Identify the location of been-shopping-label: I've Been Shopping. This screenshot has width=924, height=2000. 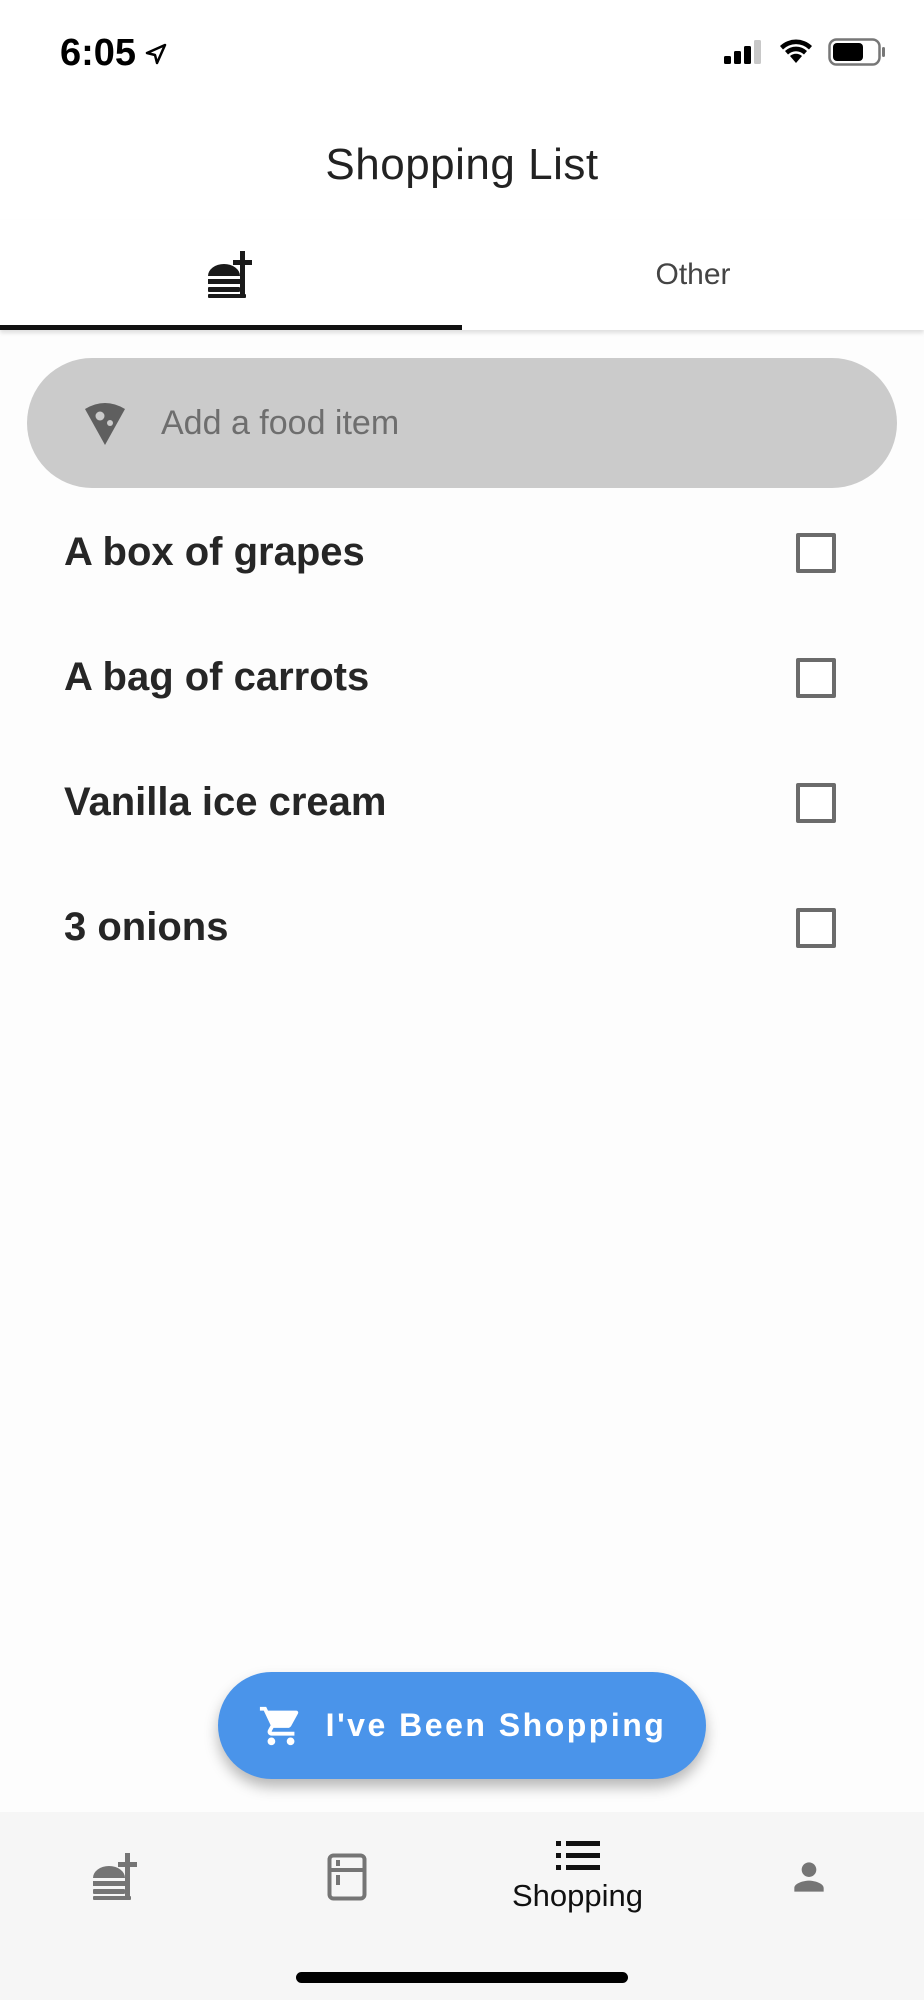
(496, 1725).